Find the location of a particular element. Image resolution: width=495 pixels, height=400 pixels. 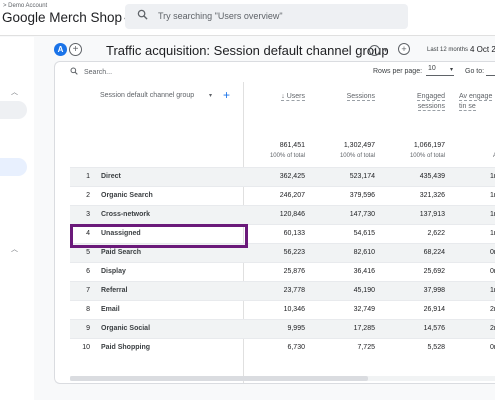

channel-name: Organic Social is located at coordinates (126, 328).